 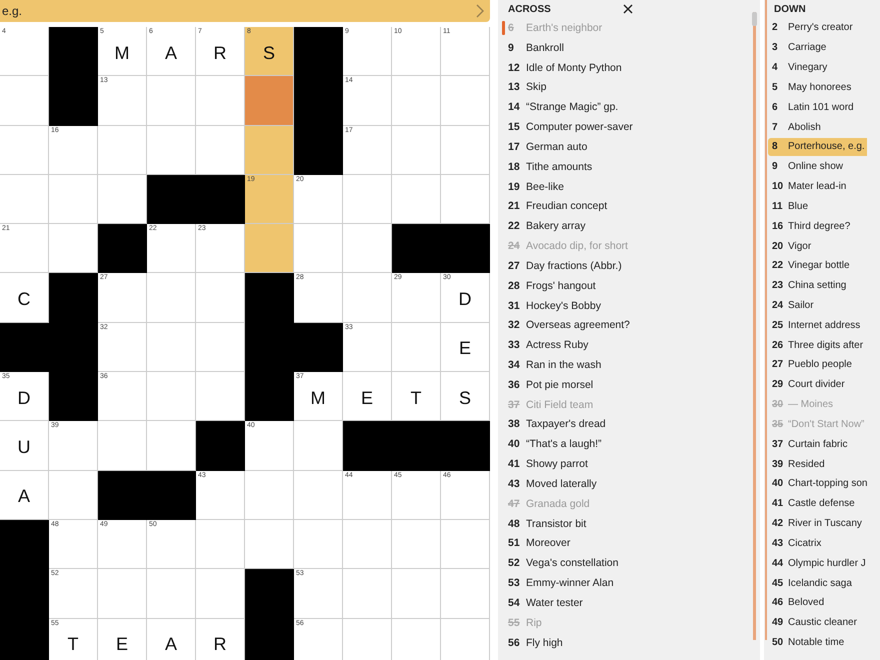 I want to click on clue-item: 24 Sailor, so click(x=792, y=305).